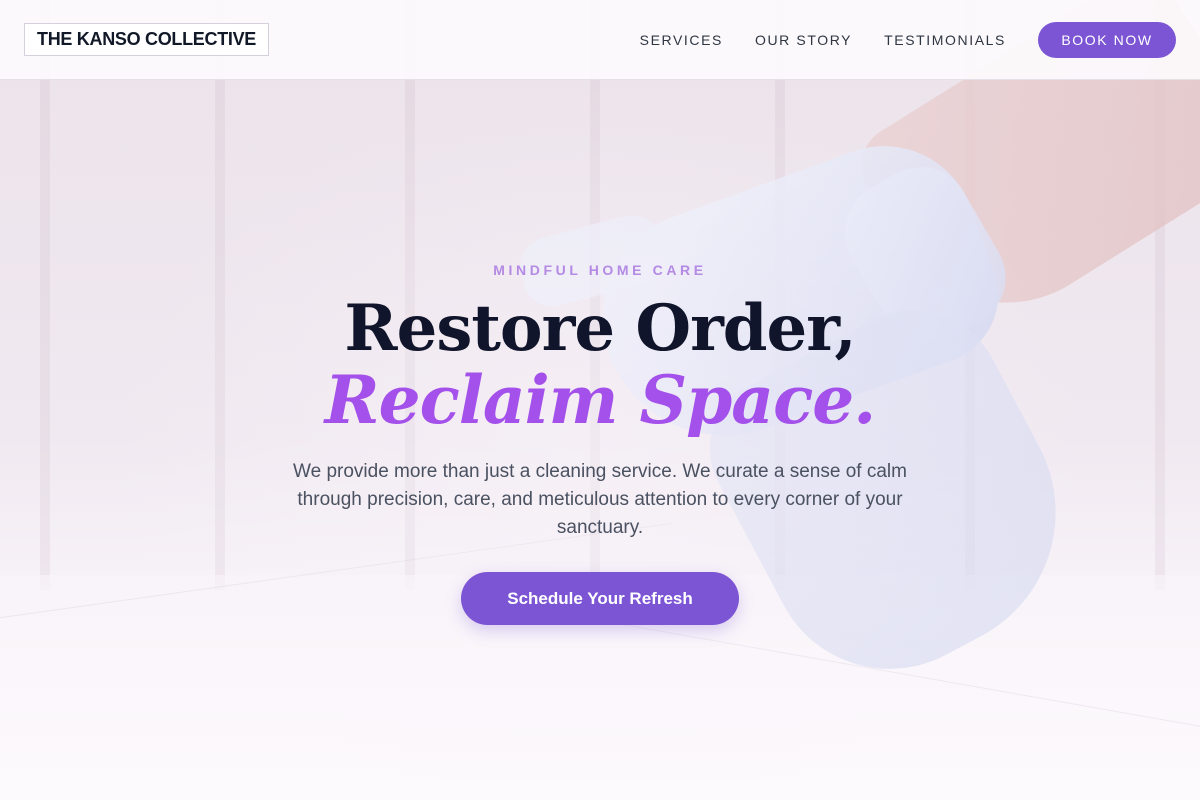 The width and height of the screenshot is (1200, 800). What do you see at coordinates (803, 40) in the screenshot?
I see `nav-link-our-story: OUR STORY` at bounding box center [803, 40].